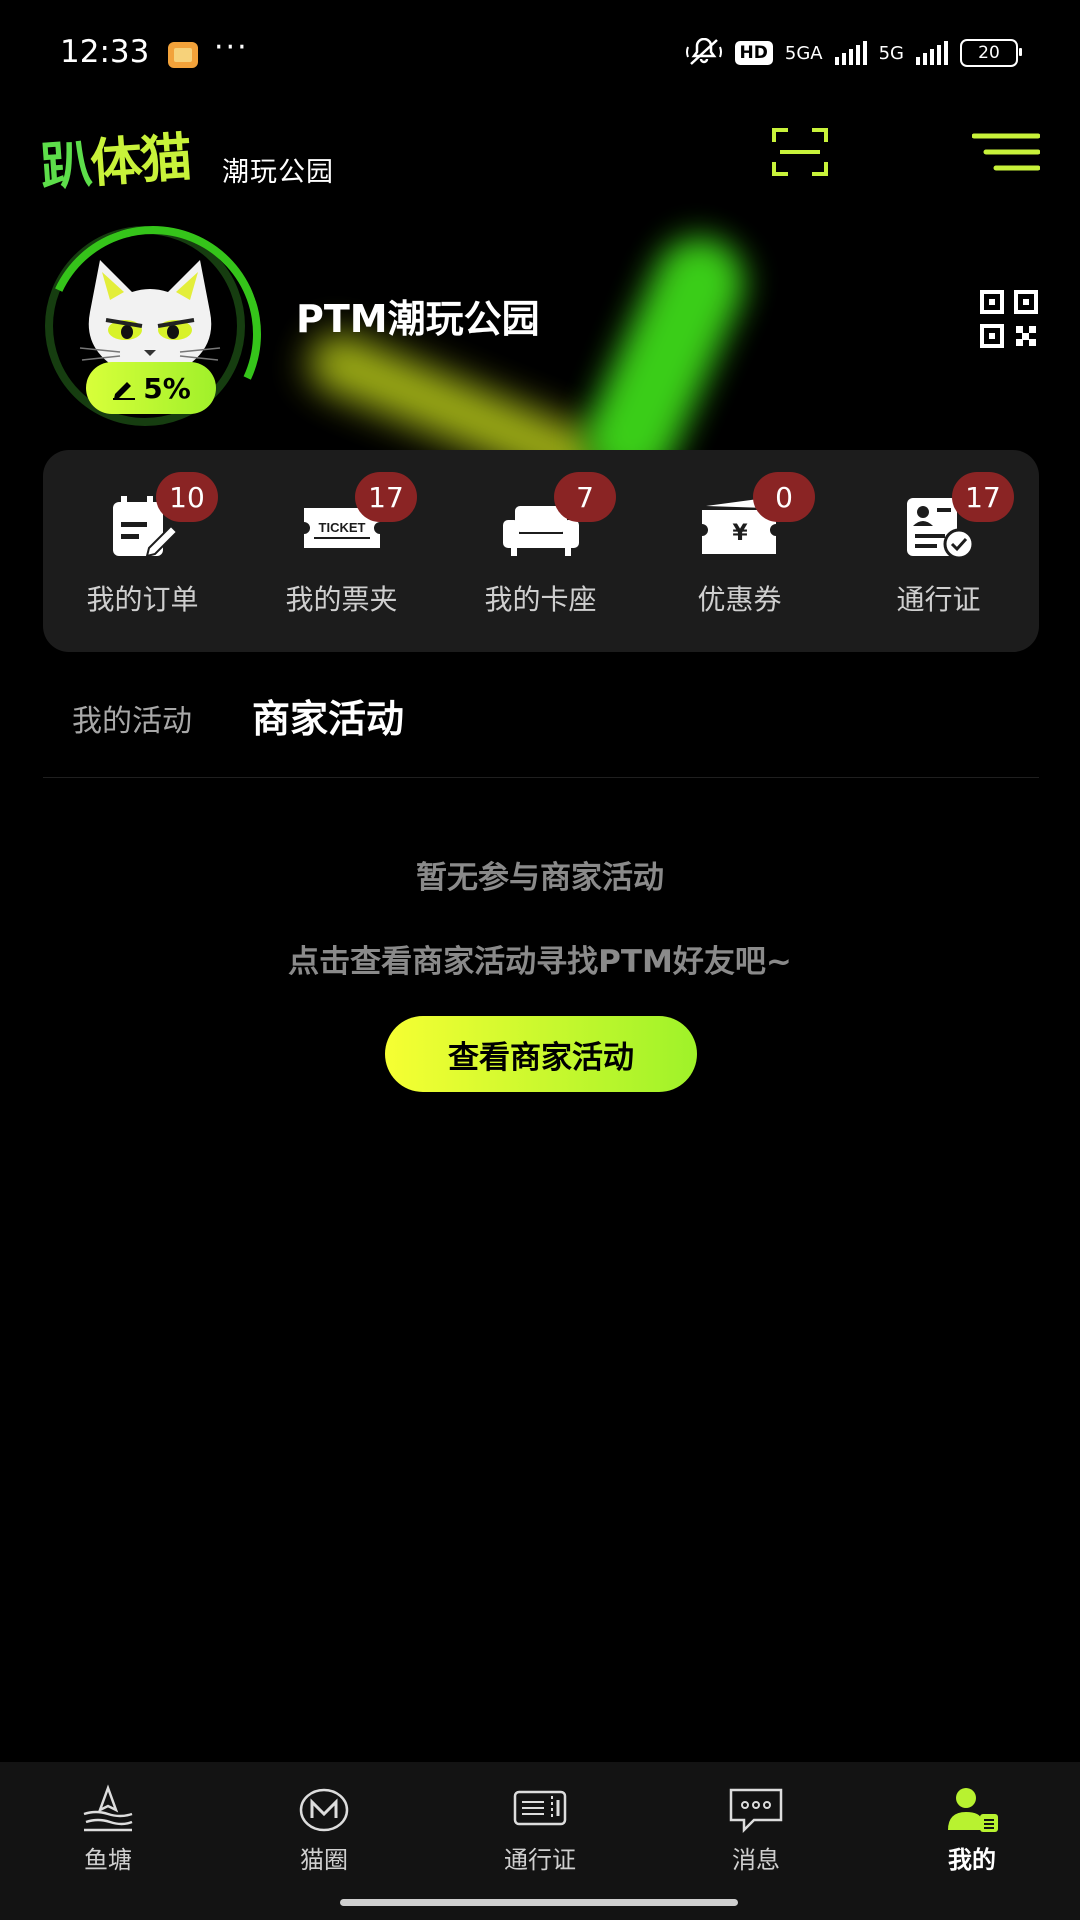  I want to click on signal-2-icon, so click(932, 53).